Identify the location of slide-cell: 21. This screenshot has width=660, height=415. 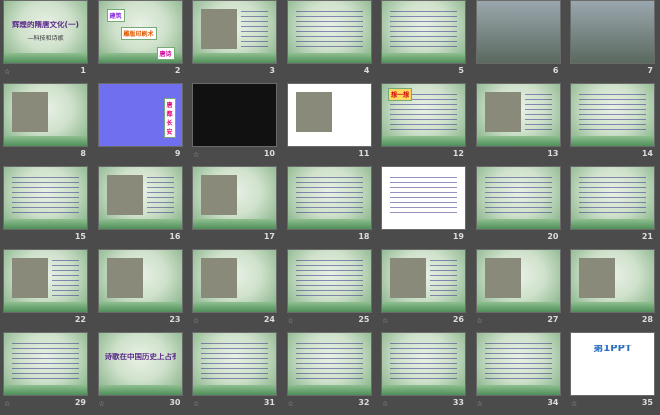
(612, 207).